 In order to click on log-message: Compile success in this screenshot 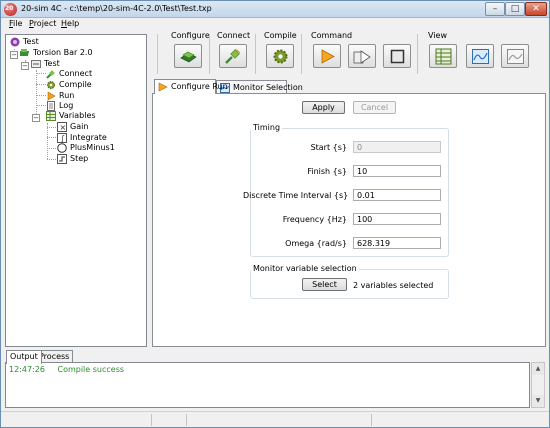, I will do `click(91, 369)`.